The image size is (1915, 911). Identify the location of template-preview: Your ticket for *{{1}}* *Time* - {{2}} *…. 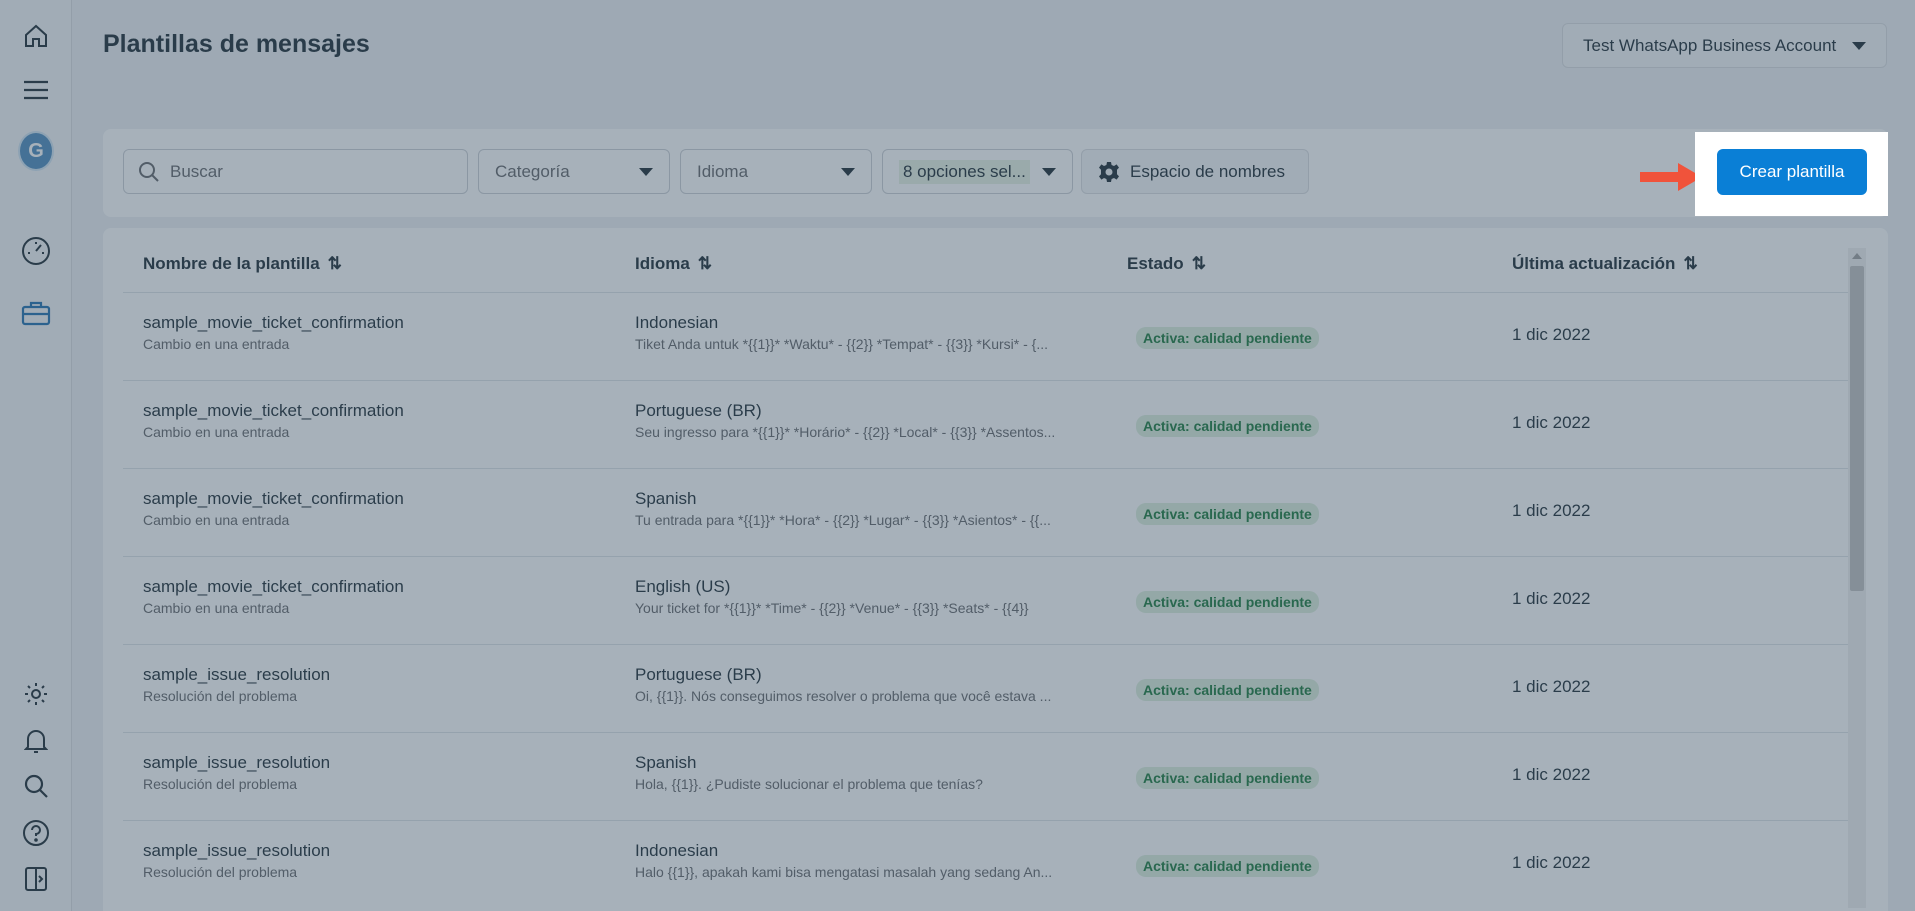
(832, 608).